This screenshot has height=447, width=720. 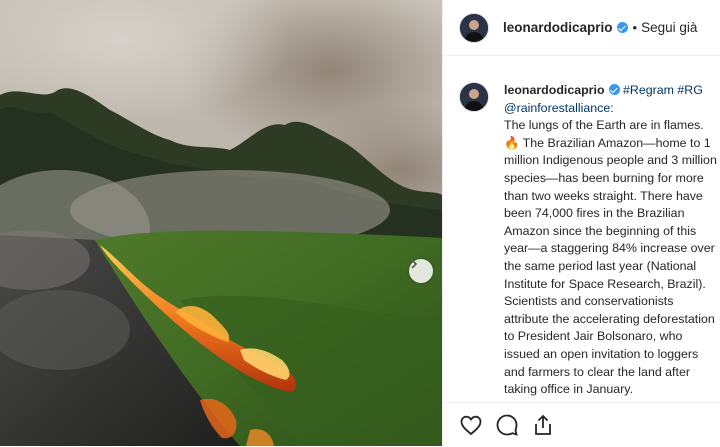 I want to click on hashtag-rg: #RG, so click(x=689, y=90).